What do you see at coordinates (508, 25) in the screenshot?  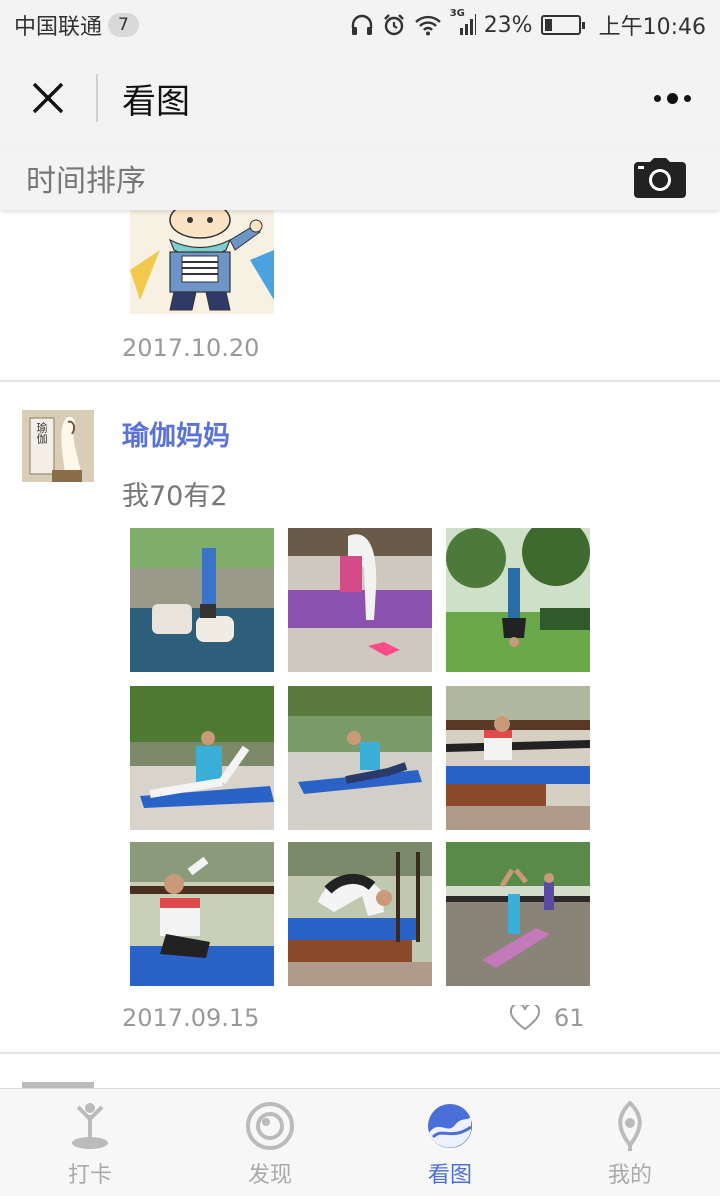 I see `battery-percent: 23%` at bounding box center [508, 25].